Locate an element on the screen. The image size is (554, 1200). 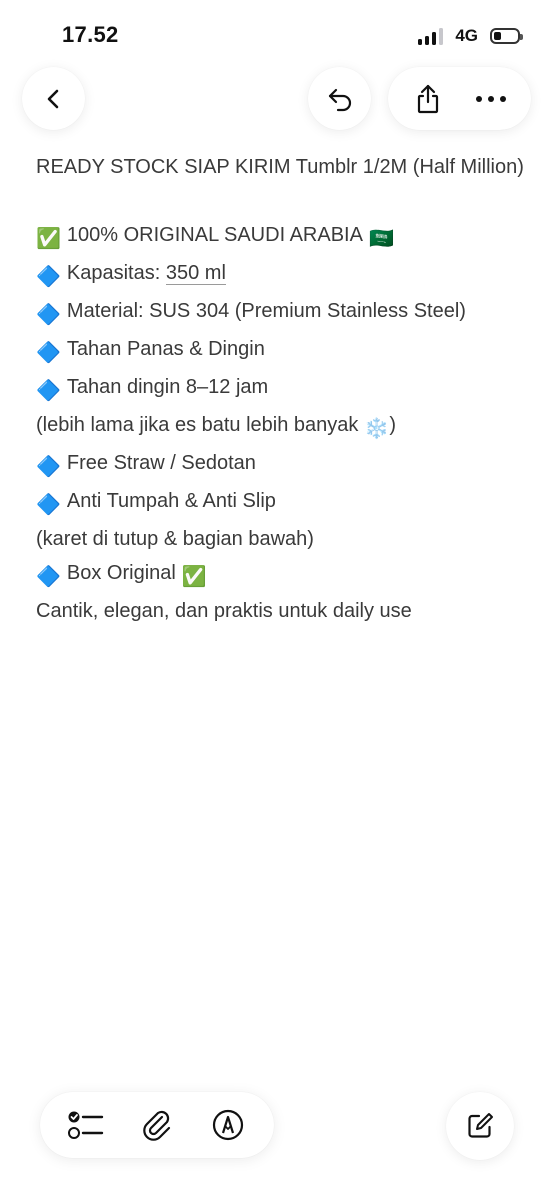
undo-icon is located at coordinates (339, 99).